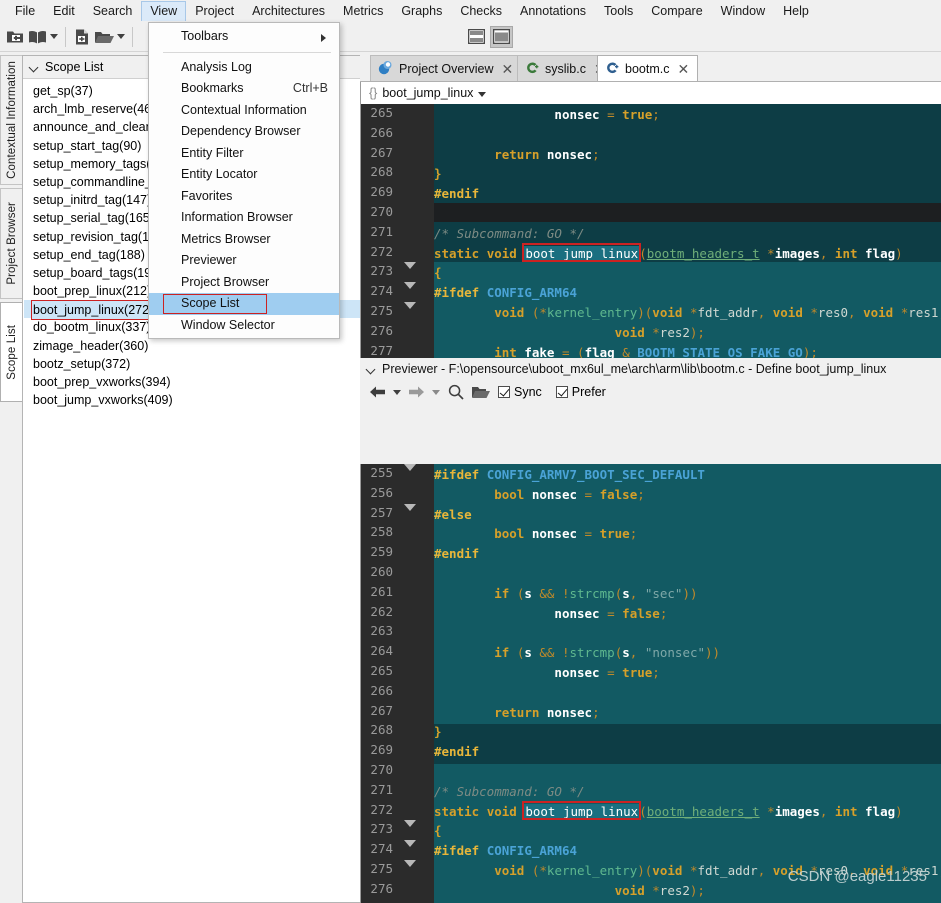  What do you see at coordinates (547, 712) in the screenshot?
I see `code-line: return nonsec;` at bounding box center [547, 712].